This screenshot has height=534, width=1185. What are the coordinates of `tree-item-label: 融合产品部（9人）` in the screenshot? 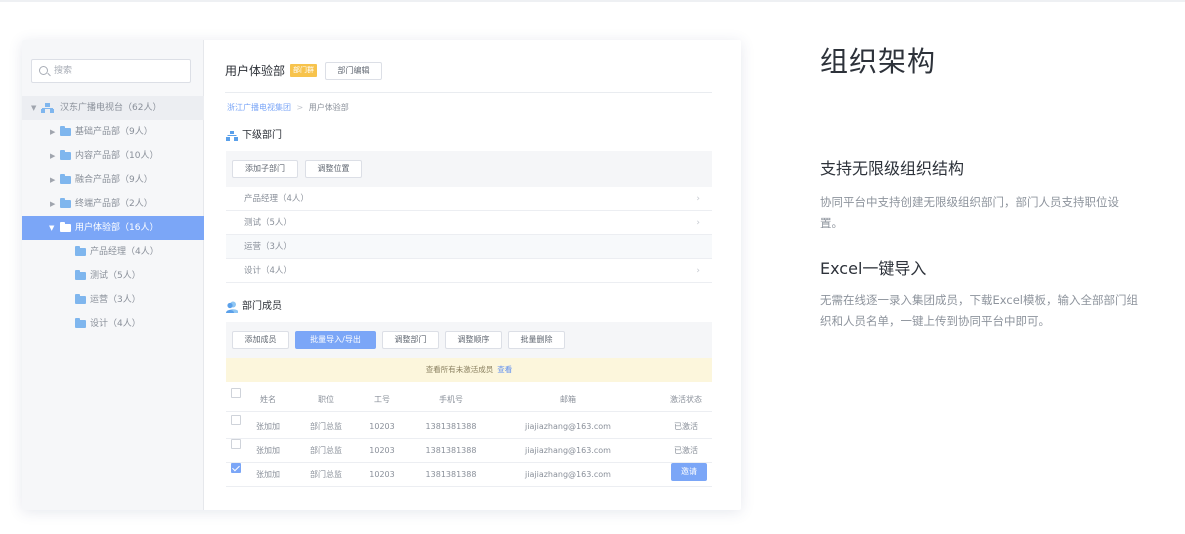 It's located at (114, 180).